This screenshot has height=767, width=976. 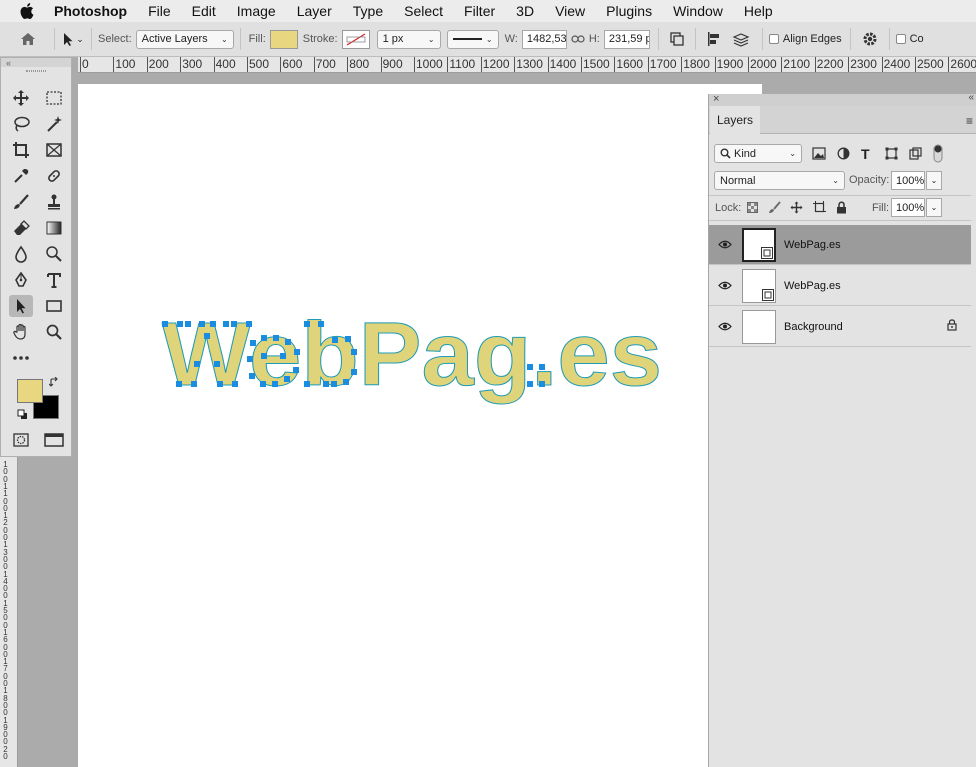 What do you see at coordinates (934, 207) in the screenshot?
I see `fill-chevron-icon: ⌄` at bounding box center [934, 207].